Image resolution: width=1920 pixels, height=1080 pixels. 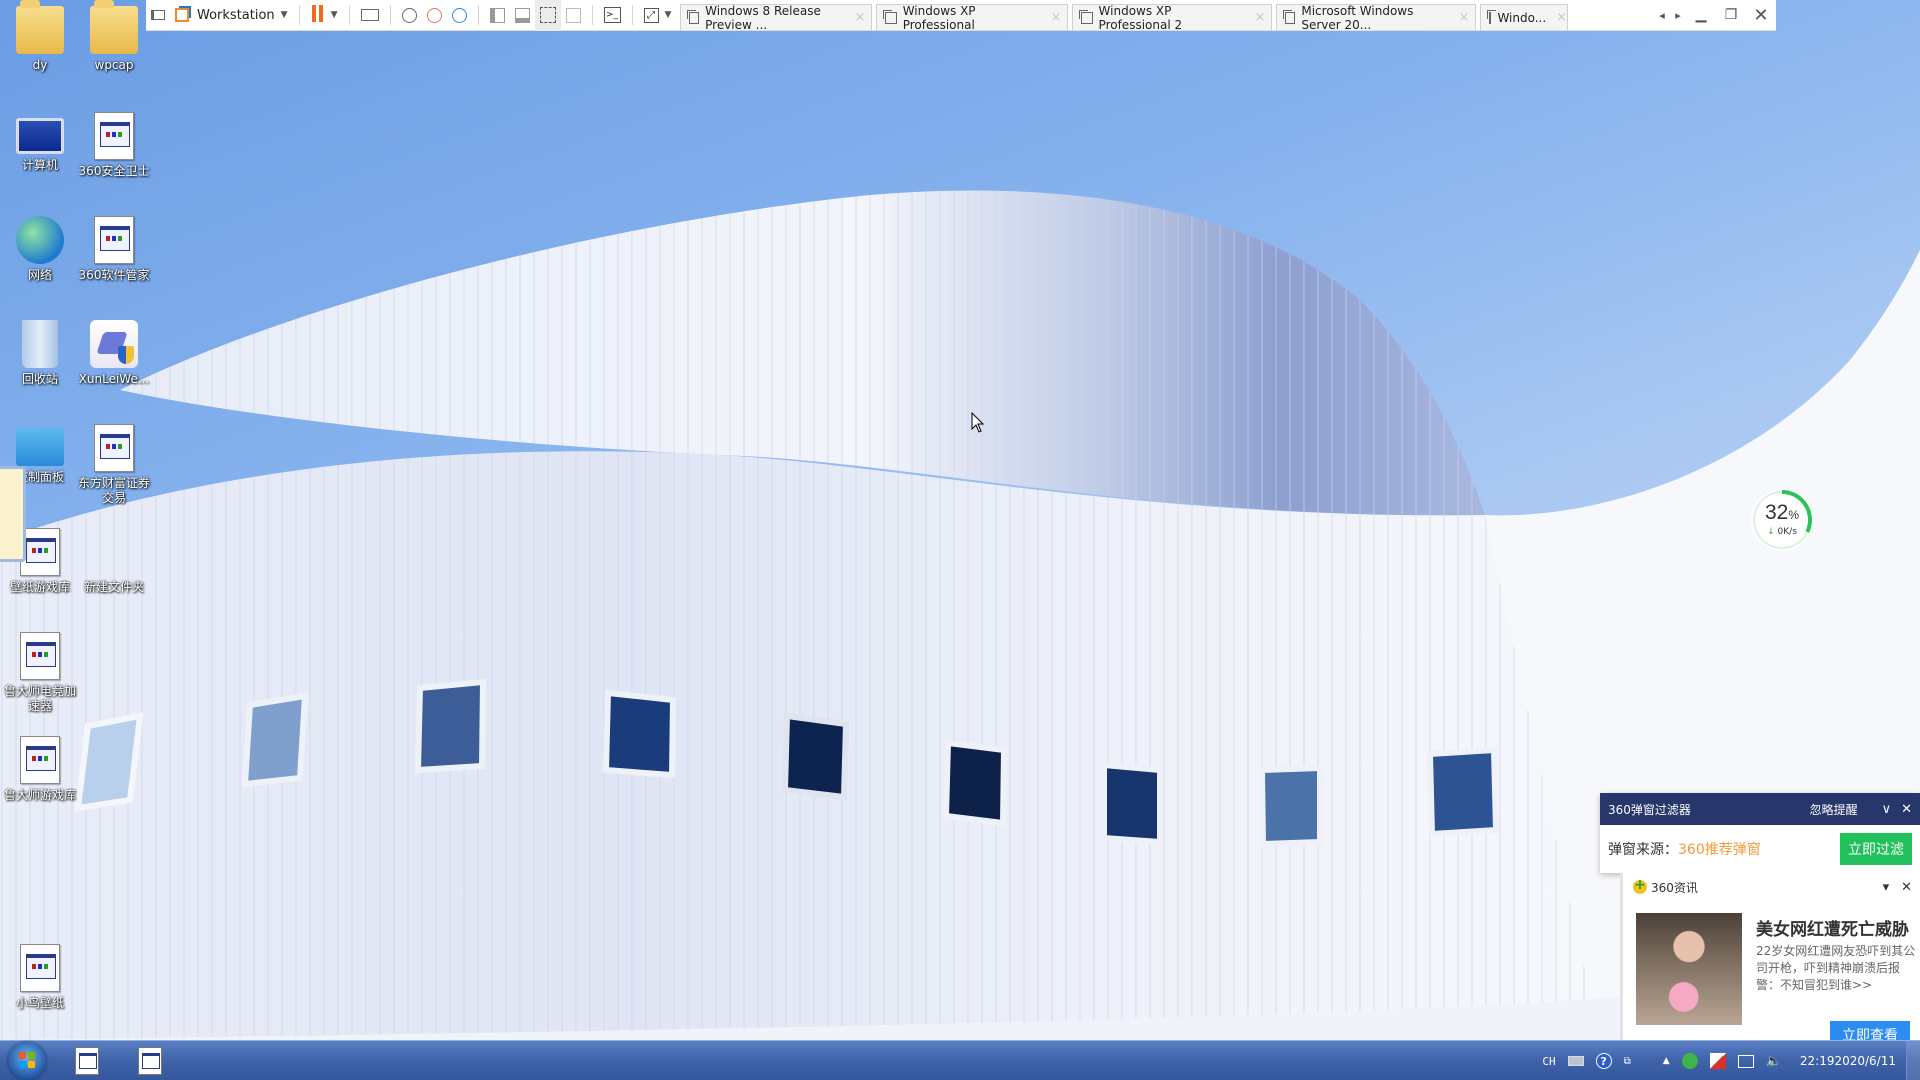 I want to click on revert-snapshot-icon, so click(x=434, y=15).